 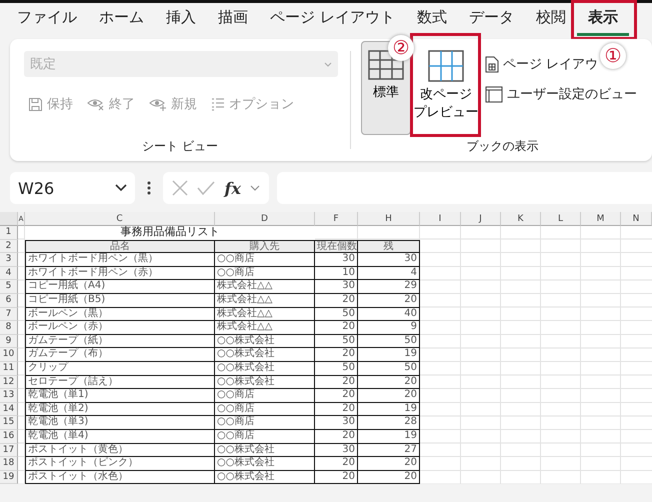 What do you see at coordinates (389, 451) in the screenshot?
I see `table-cell: 27` at bounding box center [389, 451].